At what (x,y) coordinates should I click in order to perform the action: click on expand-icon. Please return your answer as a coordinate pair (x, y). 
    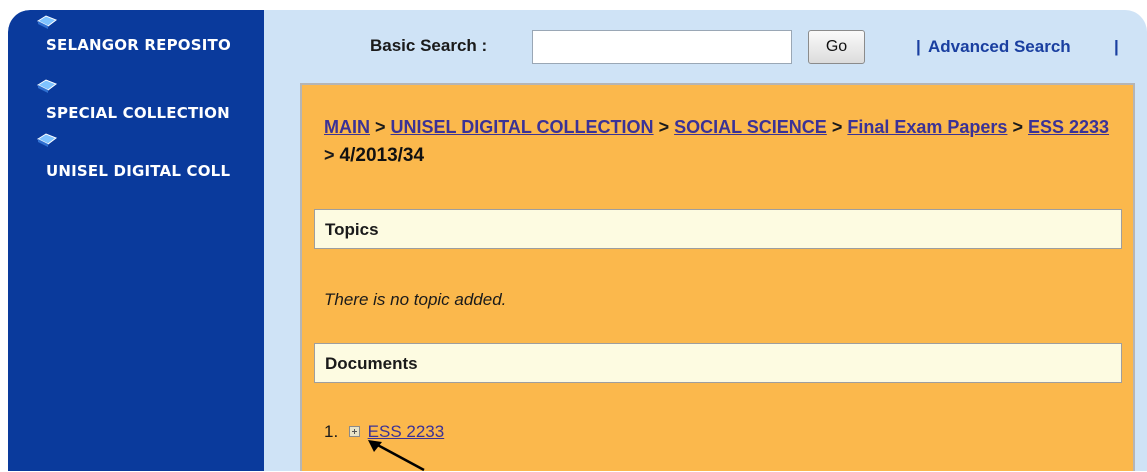
    Looking at the image, I should click on (354, 432).